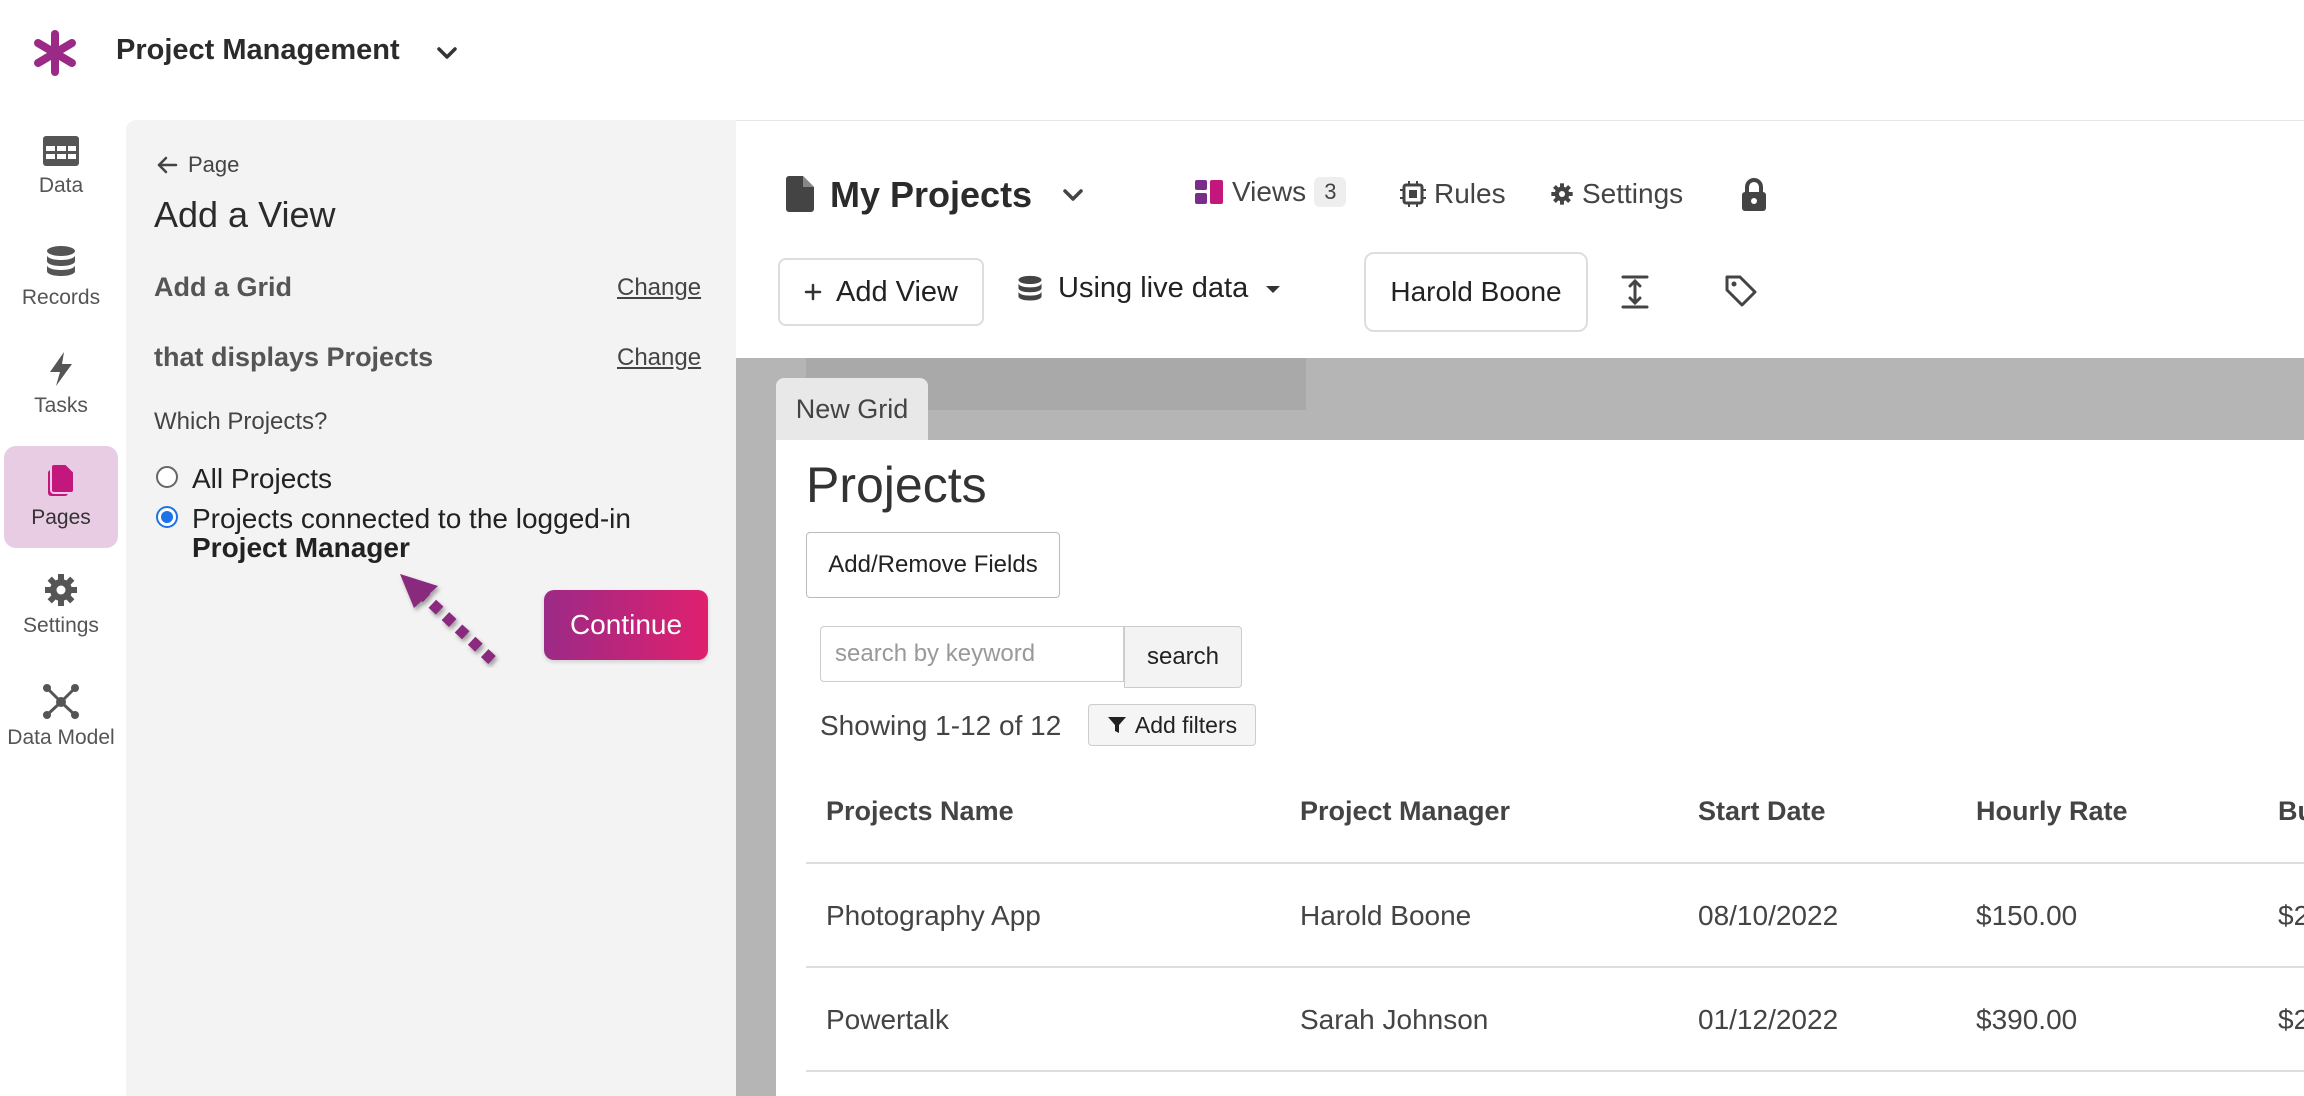 Image resolution: width=2304 pixels, height=1096 pixels. What do you see at coordinates (411, 518) in the screenshot?
I see `connected-projects-text: Projects connected to the logged-in` at bounding box center [411, 518].